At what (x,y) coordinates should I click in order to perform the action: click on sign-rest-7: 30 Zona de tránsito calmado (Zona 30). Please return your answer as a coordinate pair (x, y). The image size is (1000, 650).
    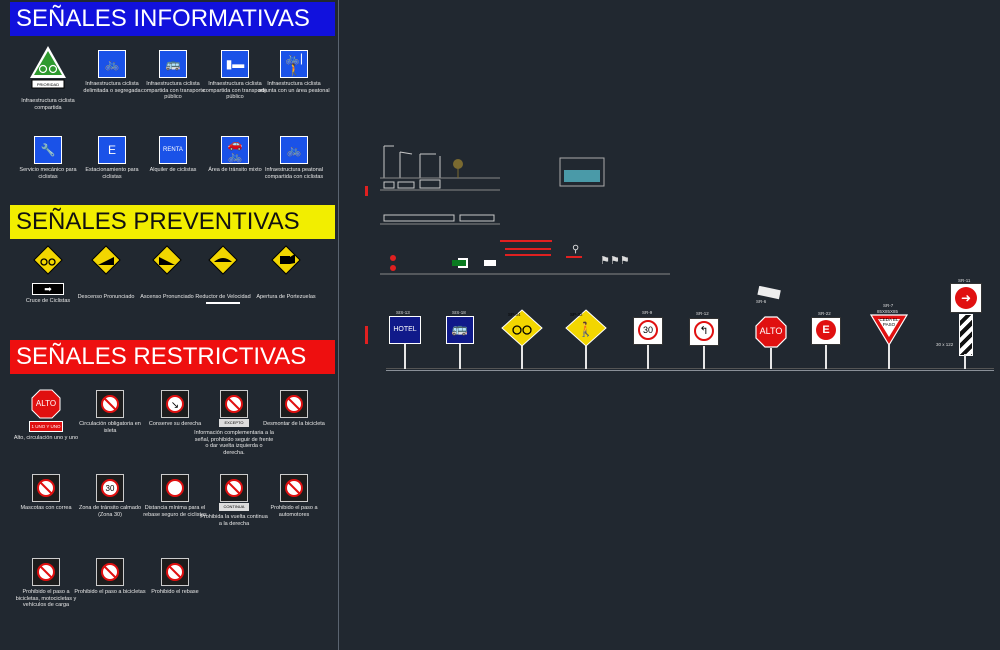
    Looking at the image, I should click on (110, 496).